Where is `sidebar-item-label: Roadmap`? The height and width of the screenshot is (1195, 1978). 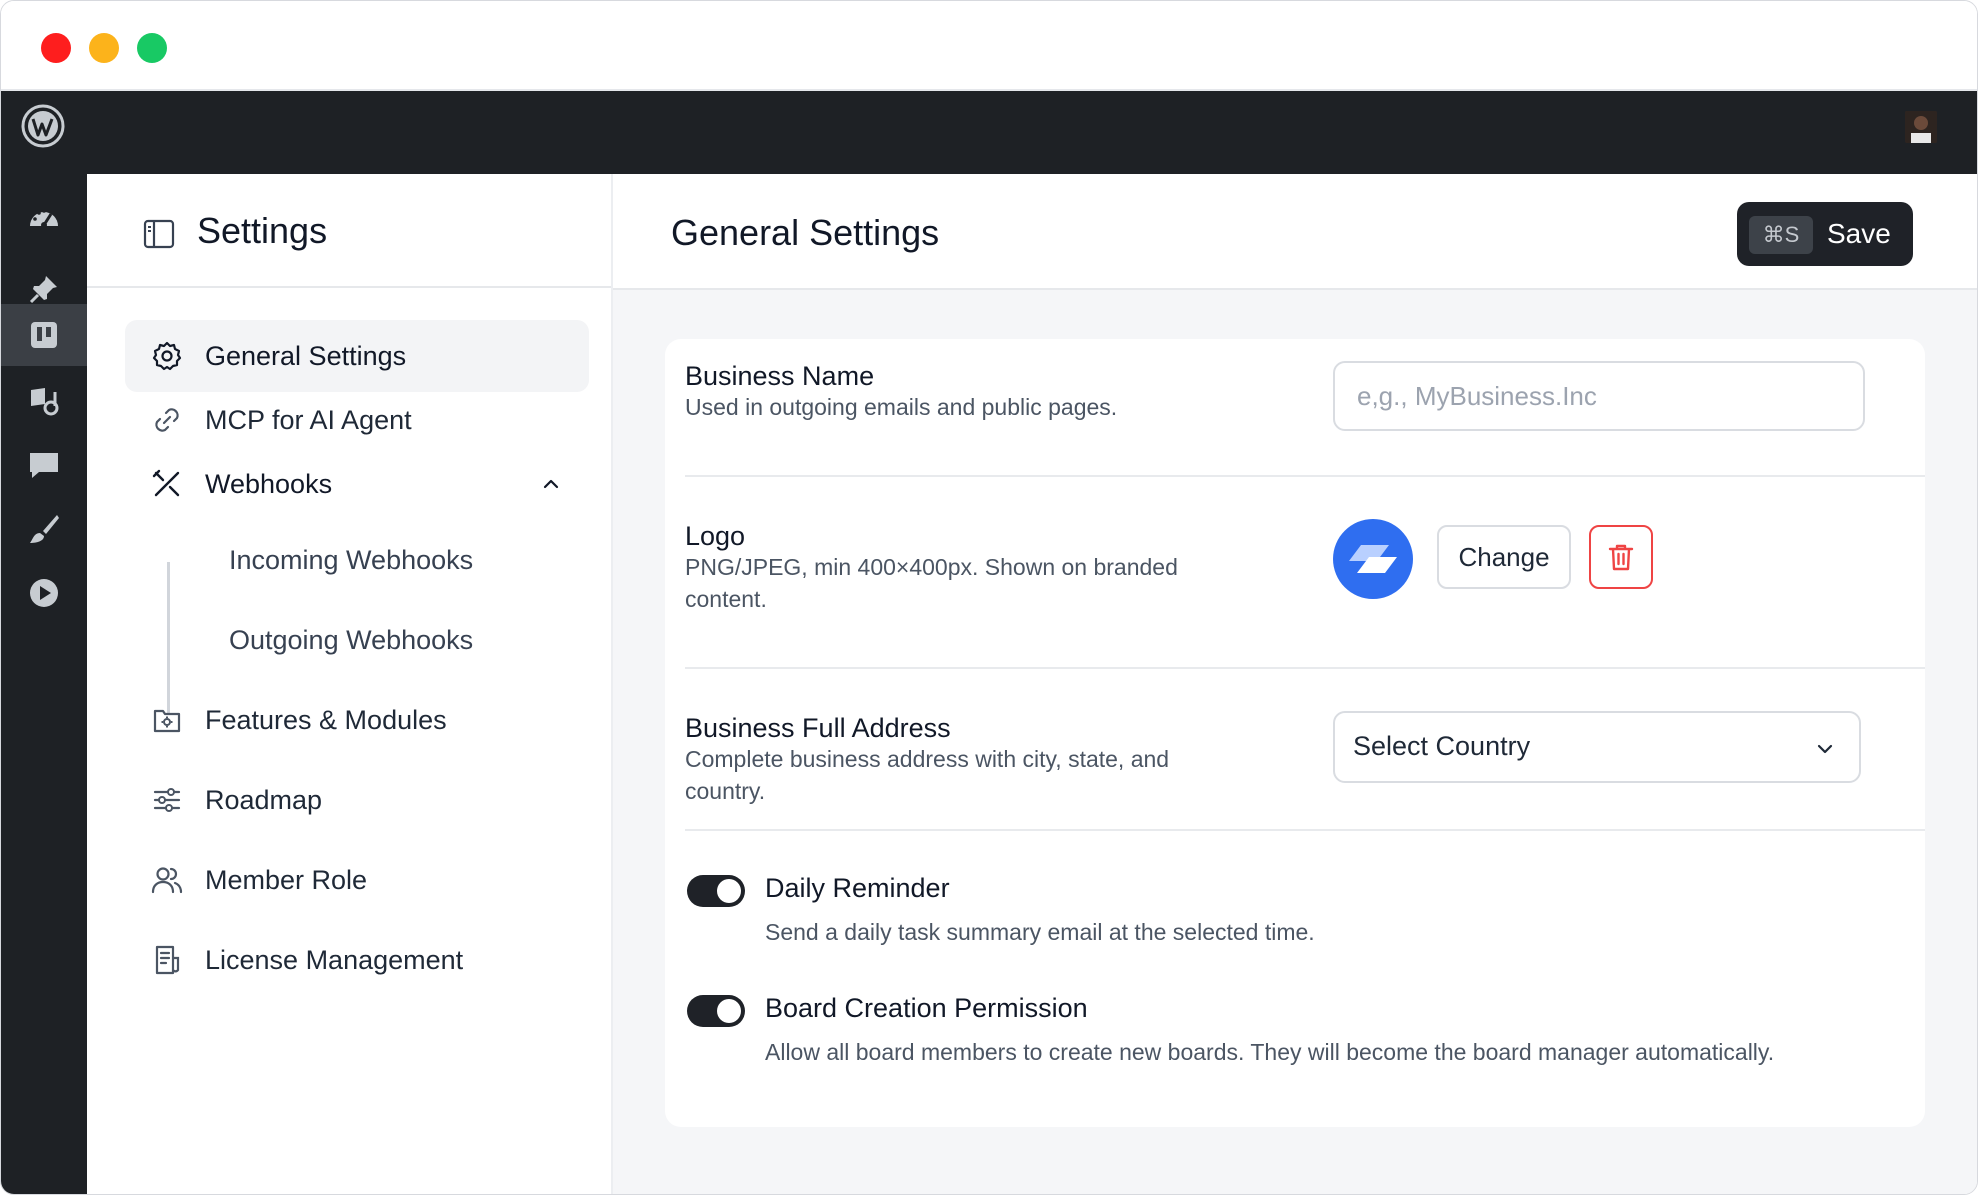
sidebar-item-label: Roadmap is located at coordinates (264, 799).